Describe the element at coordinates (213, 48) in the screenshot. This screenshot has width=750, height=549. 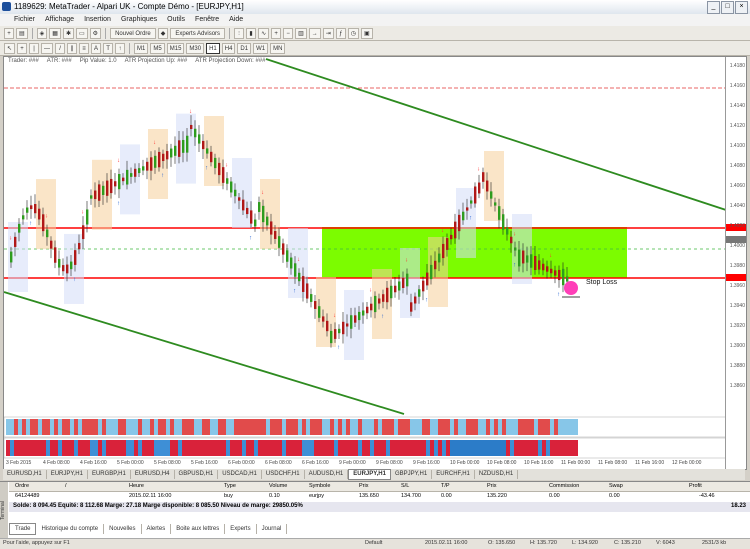
I see `timeframe-h1: H1` at that location.